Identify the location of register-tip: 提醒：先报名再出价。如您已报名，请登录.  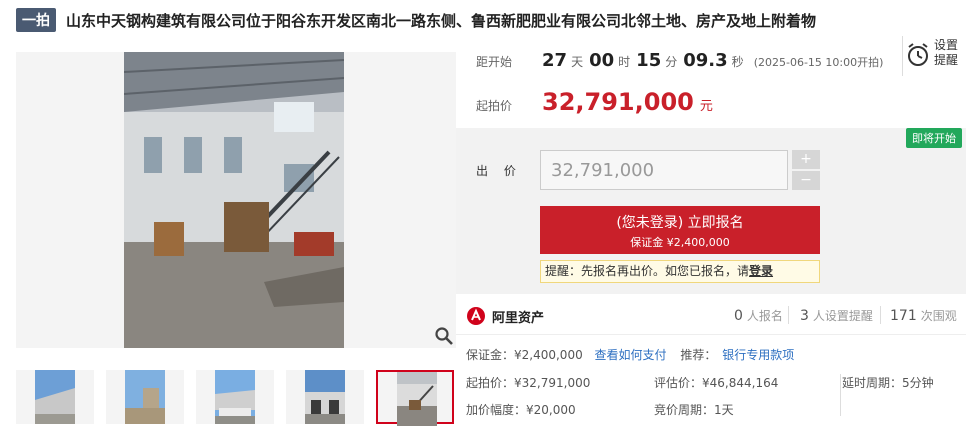
(680, 271).